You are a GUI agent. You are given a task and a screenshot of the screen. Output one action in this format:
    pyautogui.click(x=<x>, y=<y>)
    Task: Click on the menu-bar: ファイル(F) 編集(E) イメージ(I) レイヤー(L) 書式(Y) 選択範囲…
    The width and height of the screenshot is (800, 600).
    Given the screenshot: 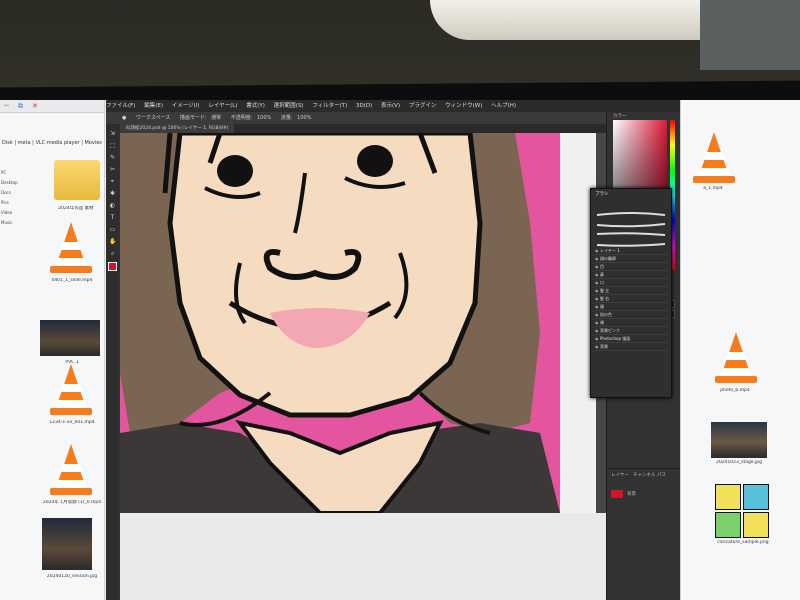 What is the action you would take?
    pyautogui.click(x=393, y=106)
    